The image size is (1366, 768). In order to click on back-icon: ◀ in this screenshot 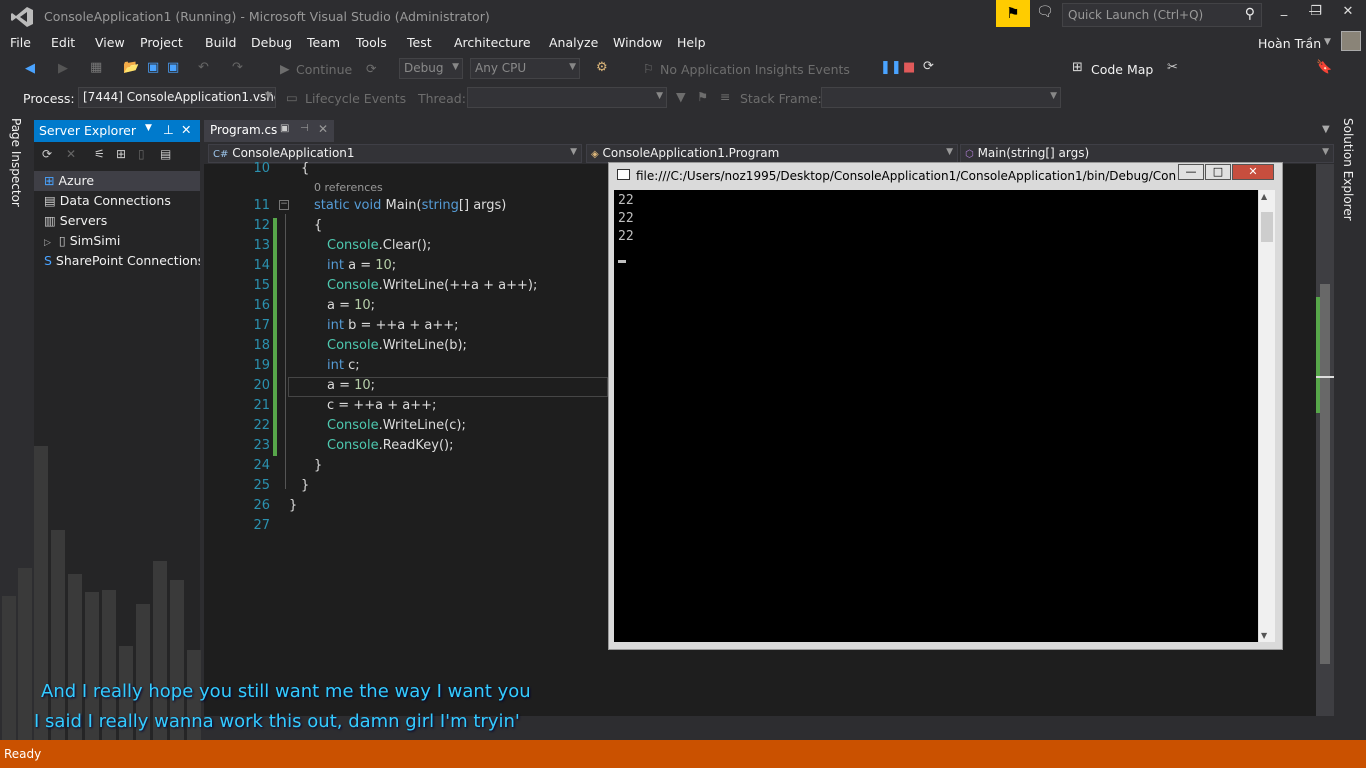, I will do `click(30, 68)`.